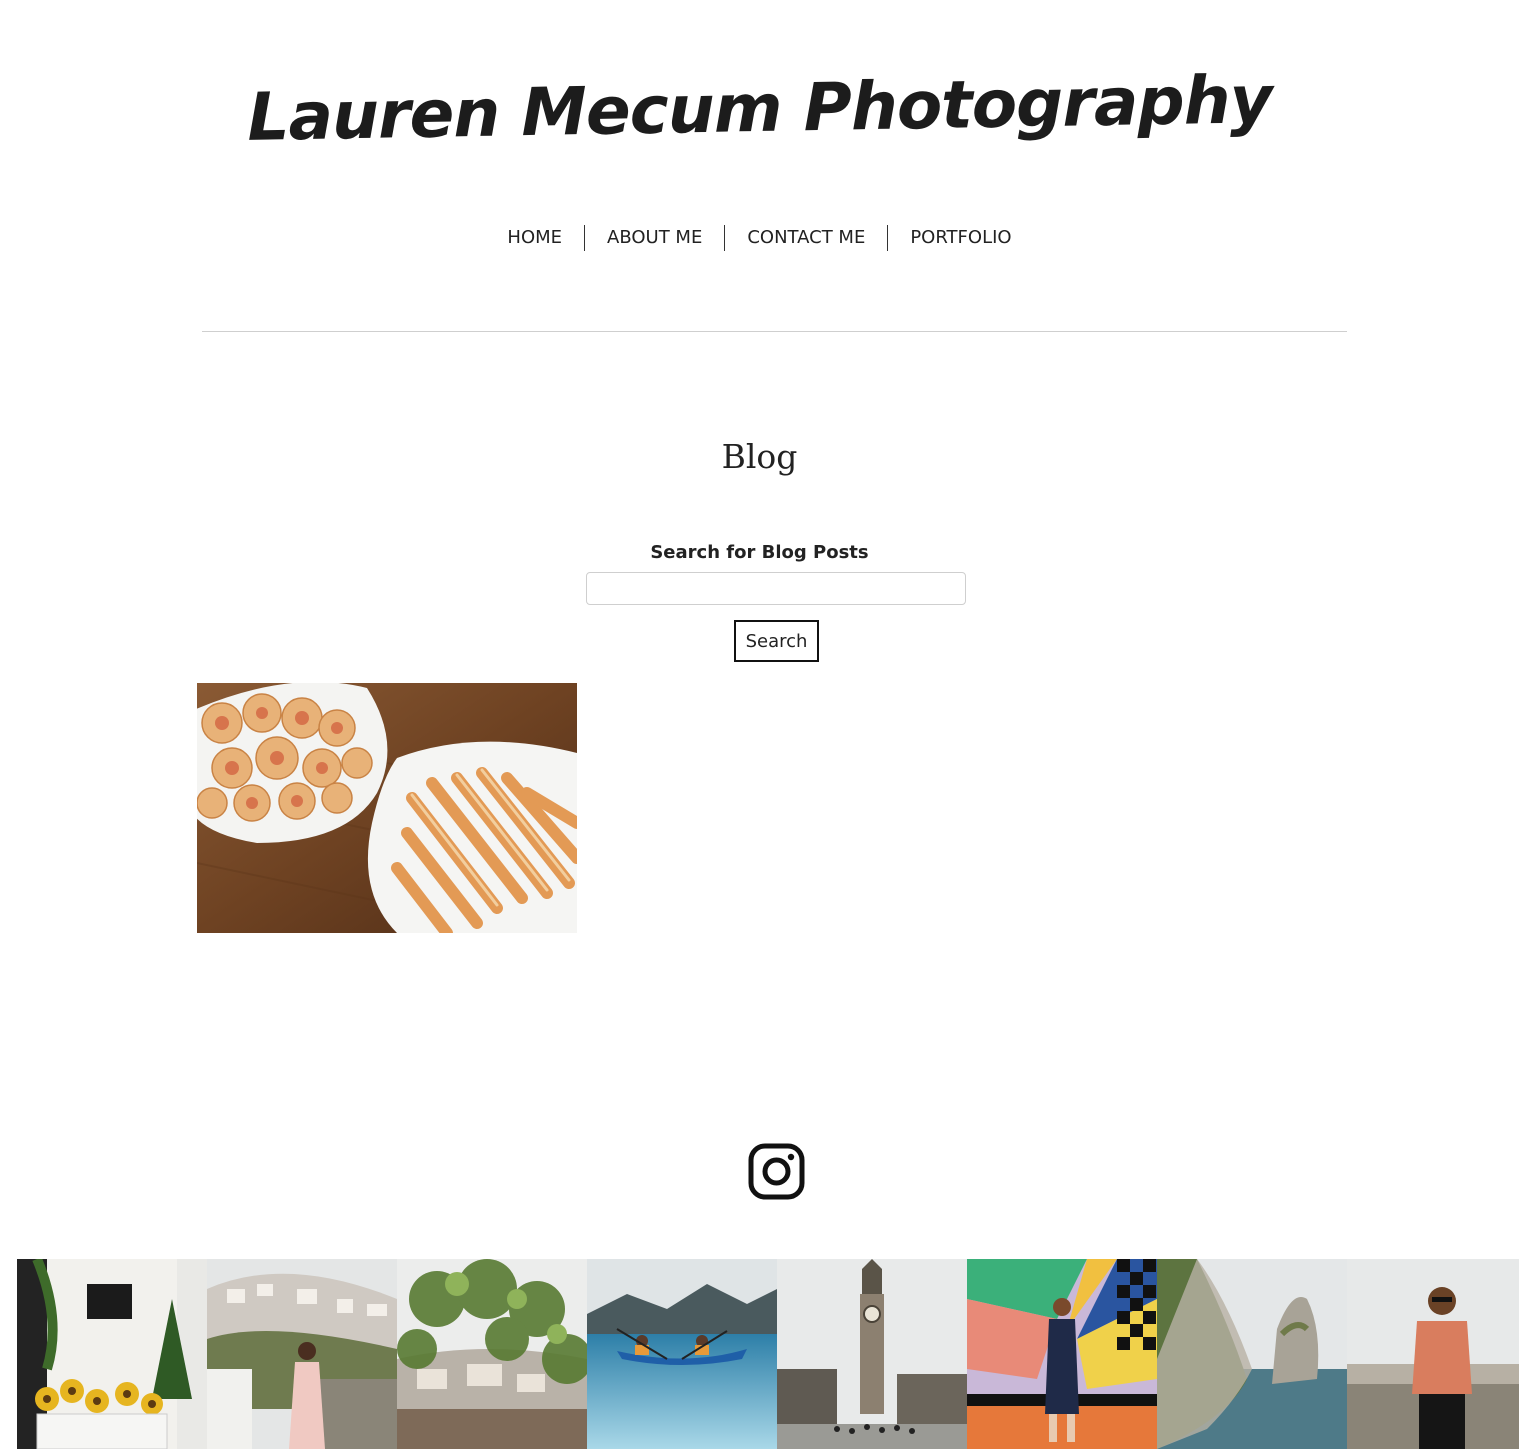  I want to click on instagram-photo-woman-sunglasses, so click(1433, 1354).